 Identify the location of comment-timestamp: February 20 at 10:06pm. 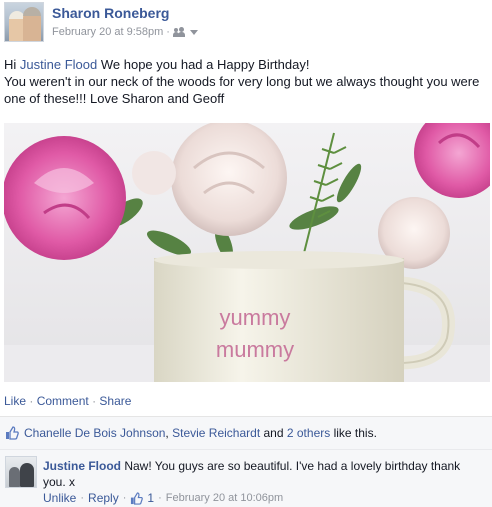
(224, 498).